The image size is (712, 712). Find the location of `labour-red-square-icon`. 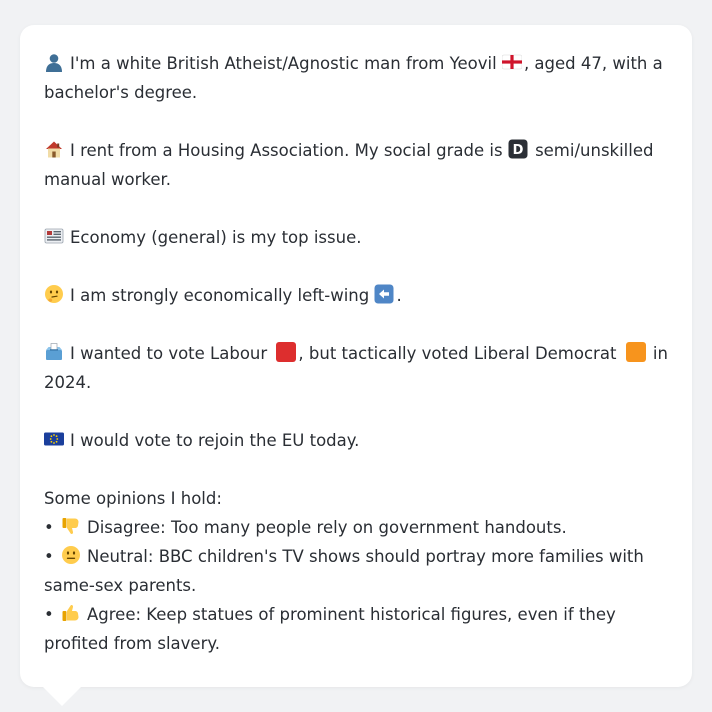

labour-red-square-icon is located at coordinates (286, 352).